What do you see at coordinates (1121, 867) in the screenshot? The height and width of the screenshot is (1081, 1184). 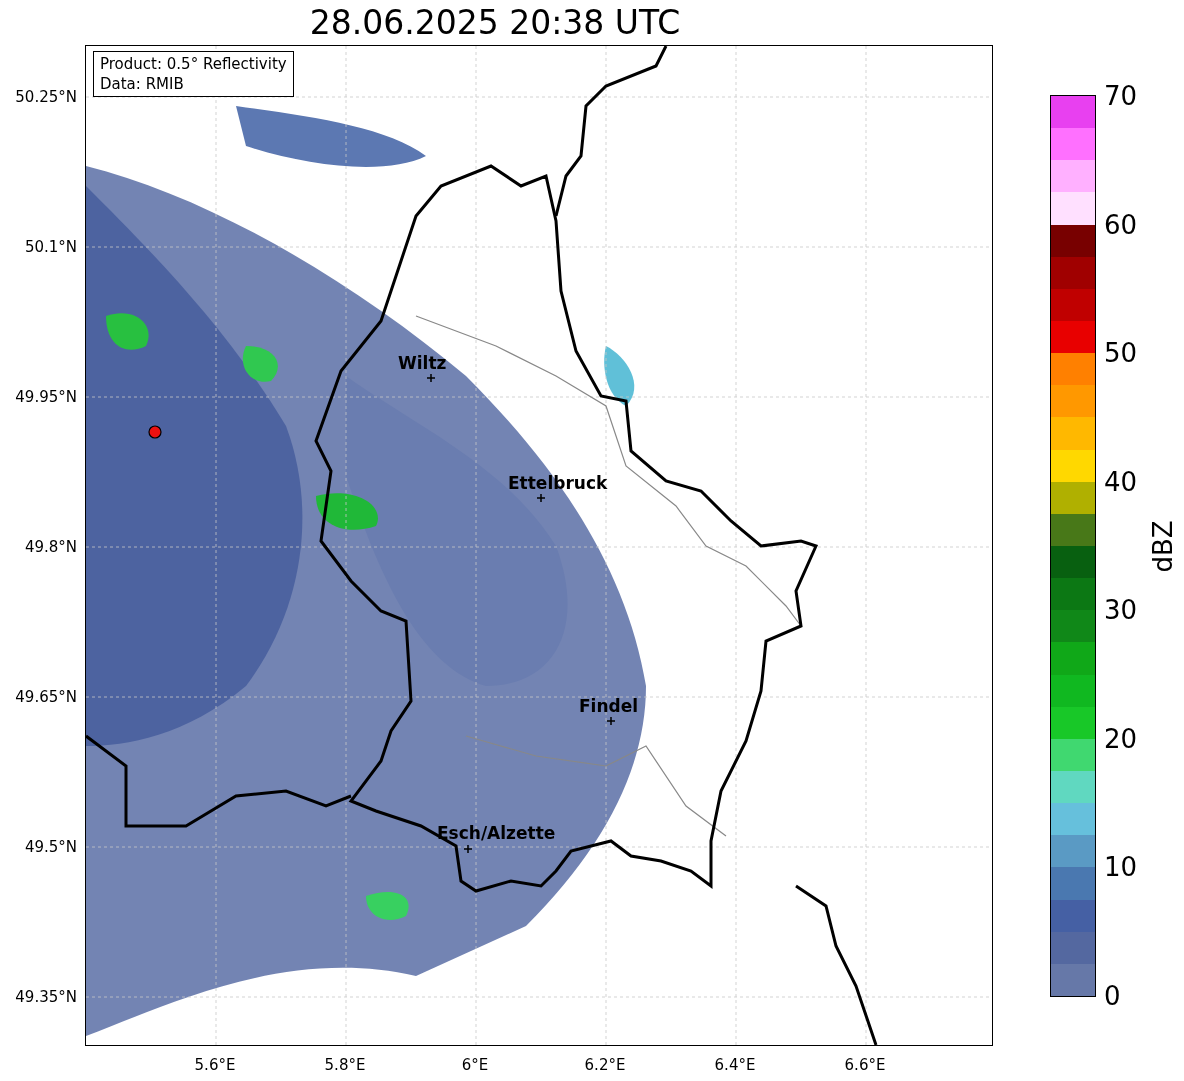 I see `colorbar-tick-label: 10` at bounding box center [1121, 867].